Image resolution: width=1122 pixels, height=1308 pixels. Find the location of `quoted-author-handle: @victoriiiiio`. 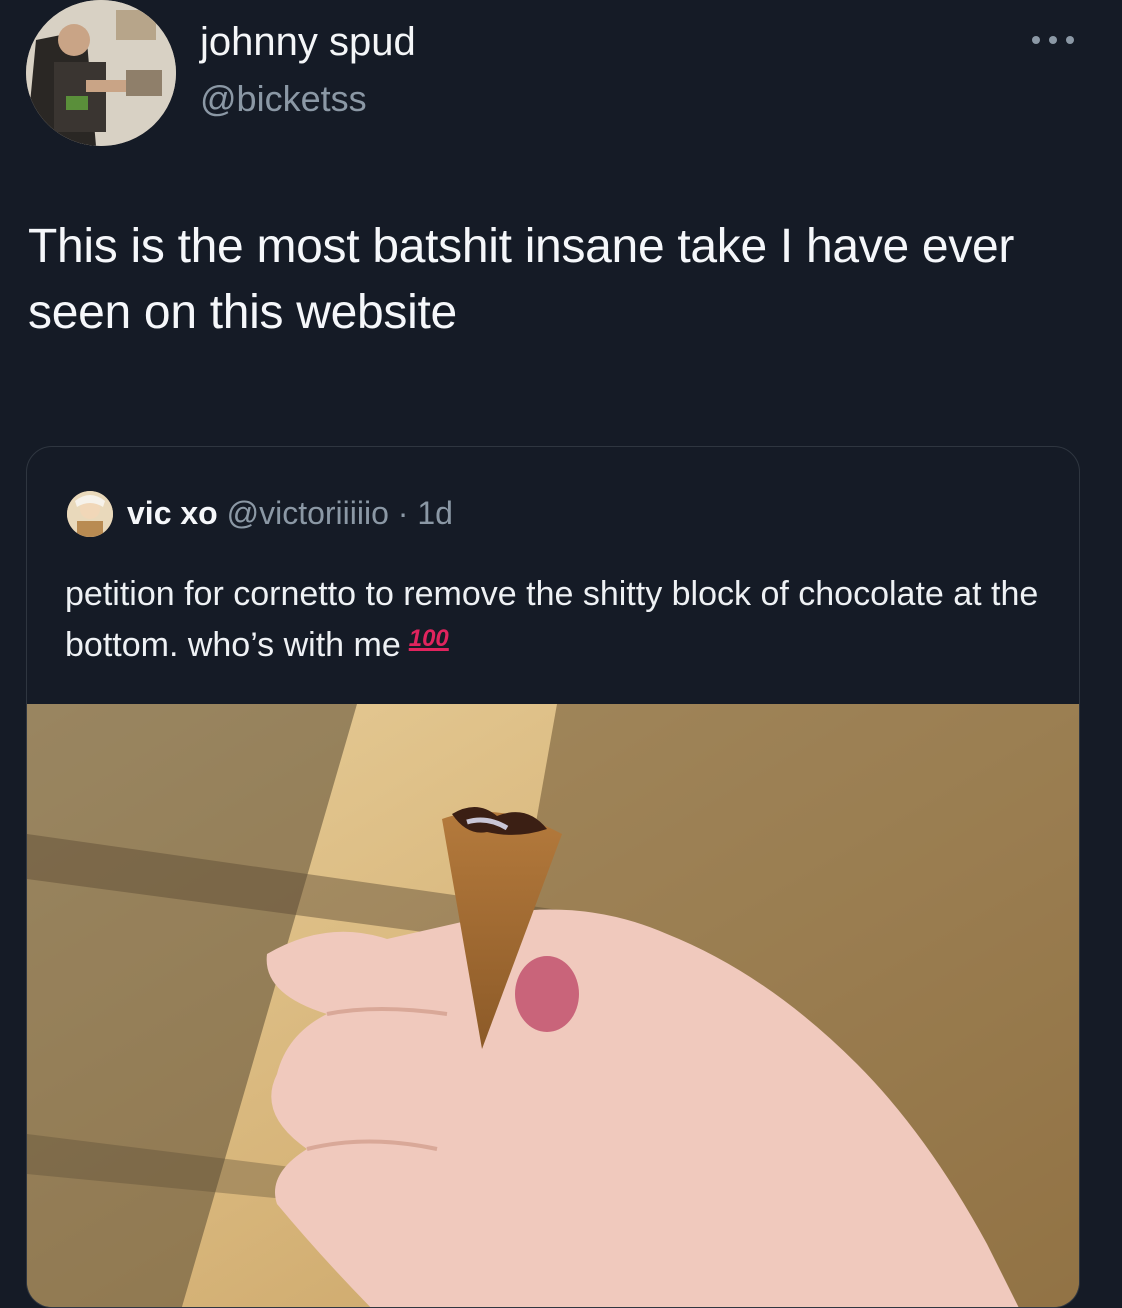

quoted-author-handle: @victoriiiiio is located at coordinates (308, 513).